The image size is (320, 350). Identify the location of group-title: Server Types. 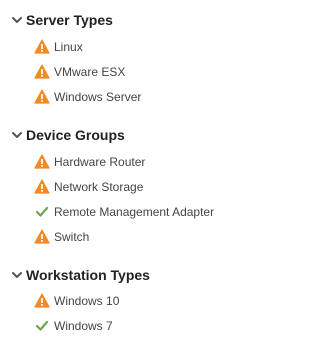
(69, 20).